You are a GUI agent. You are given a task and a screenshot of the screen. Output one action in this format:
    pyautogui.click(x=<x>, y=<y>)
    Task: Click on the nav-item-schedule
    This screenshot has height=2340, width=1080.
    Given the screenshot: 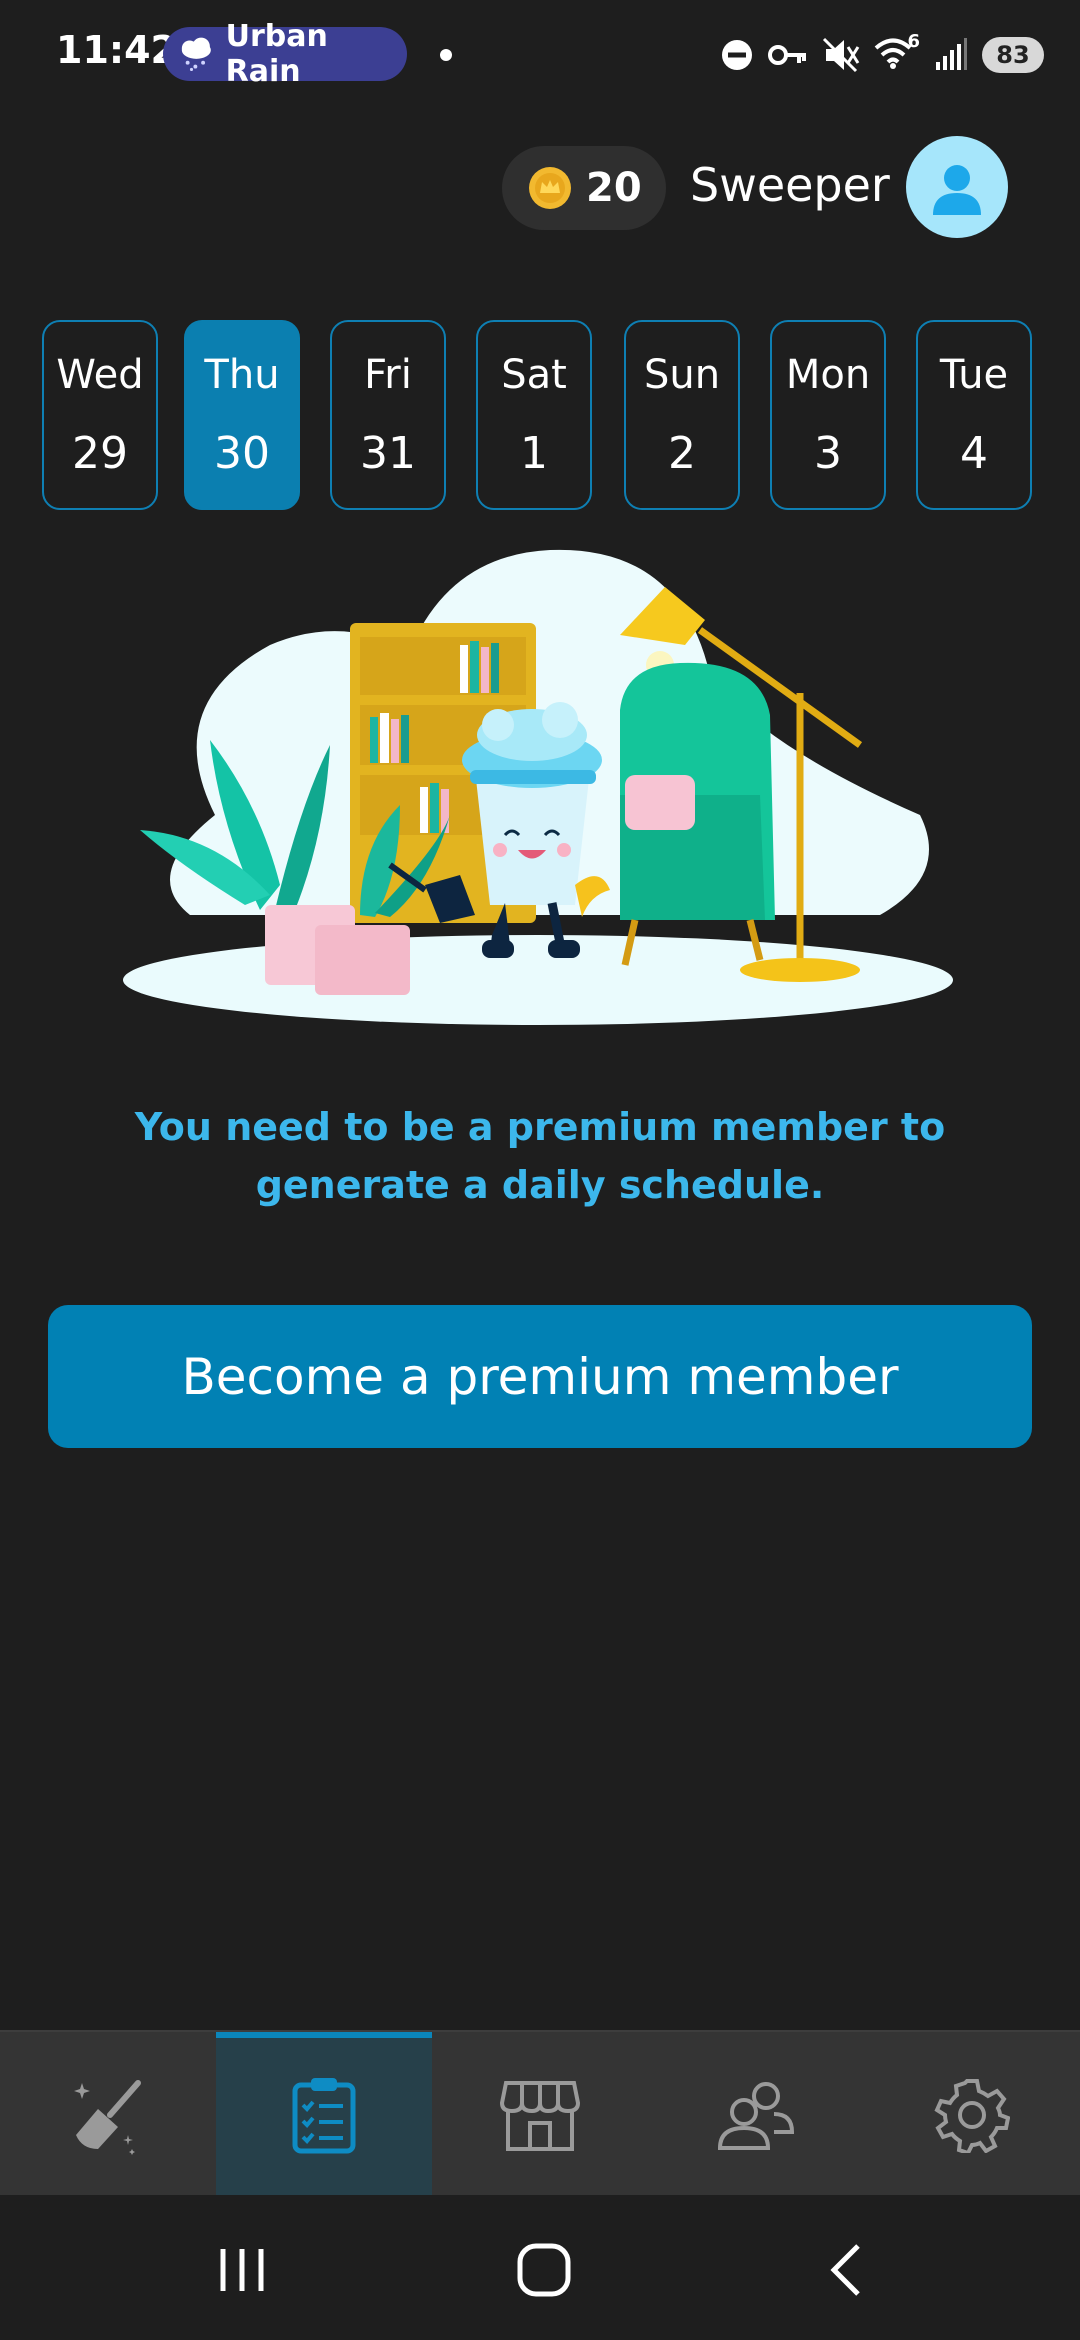 What is the action you would take?
    pyautogui.click(x=324, y=2114)
    